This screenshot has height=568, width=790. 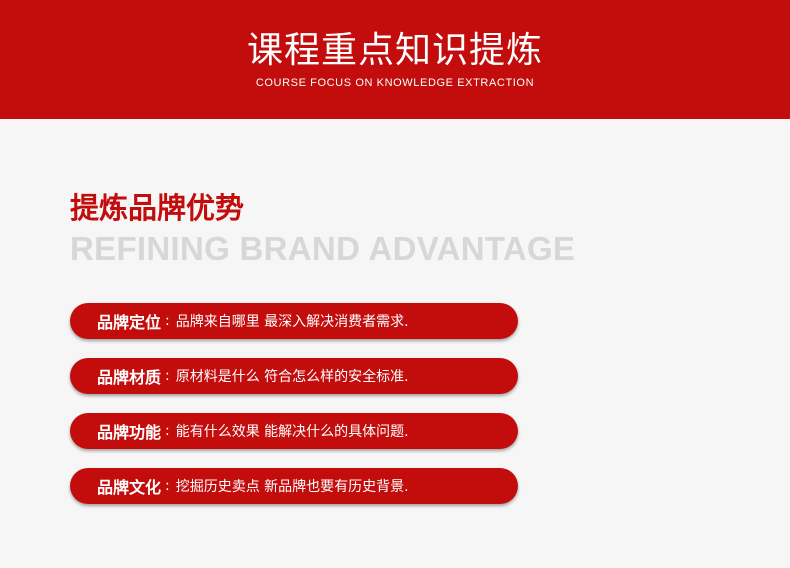 What do you see at coordinates (323, 248) in the screenshot?
I see `section-subtitle: REFINING BRAND ADVANTAGE` at bounding box center [323, 248].